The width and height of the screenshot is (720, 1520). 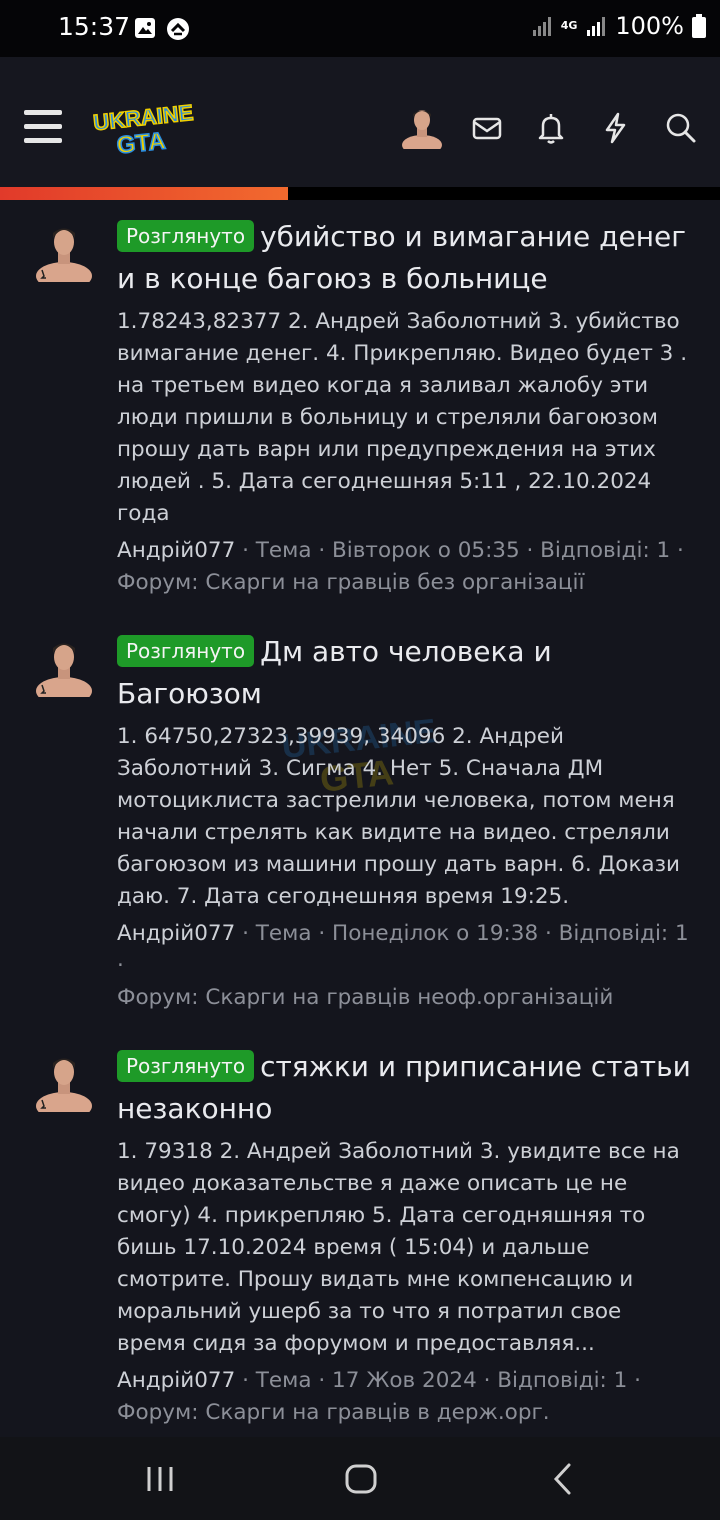 I want to click on status-time: 15:37, so click(x=94, y=26).